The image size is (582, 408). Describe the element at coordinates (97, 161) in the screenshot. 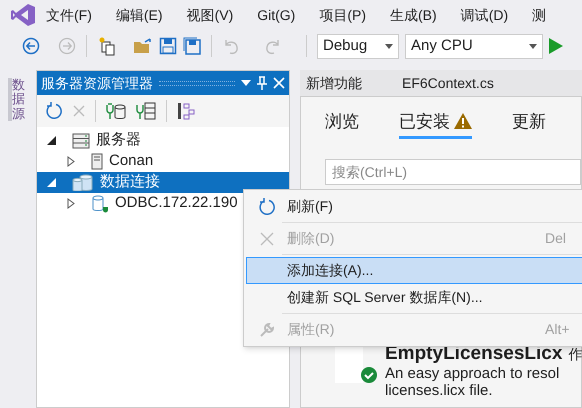

I see `computer-tower-icon` at that location.